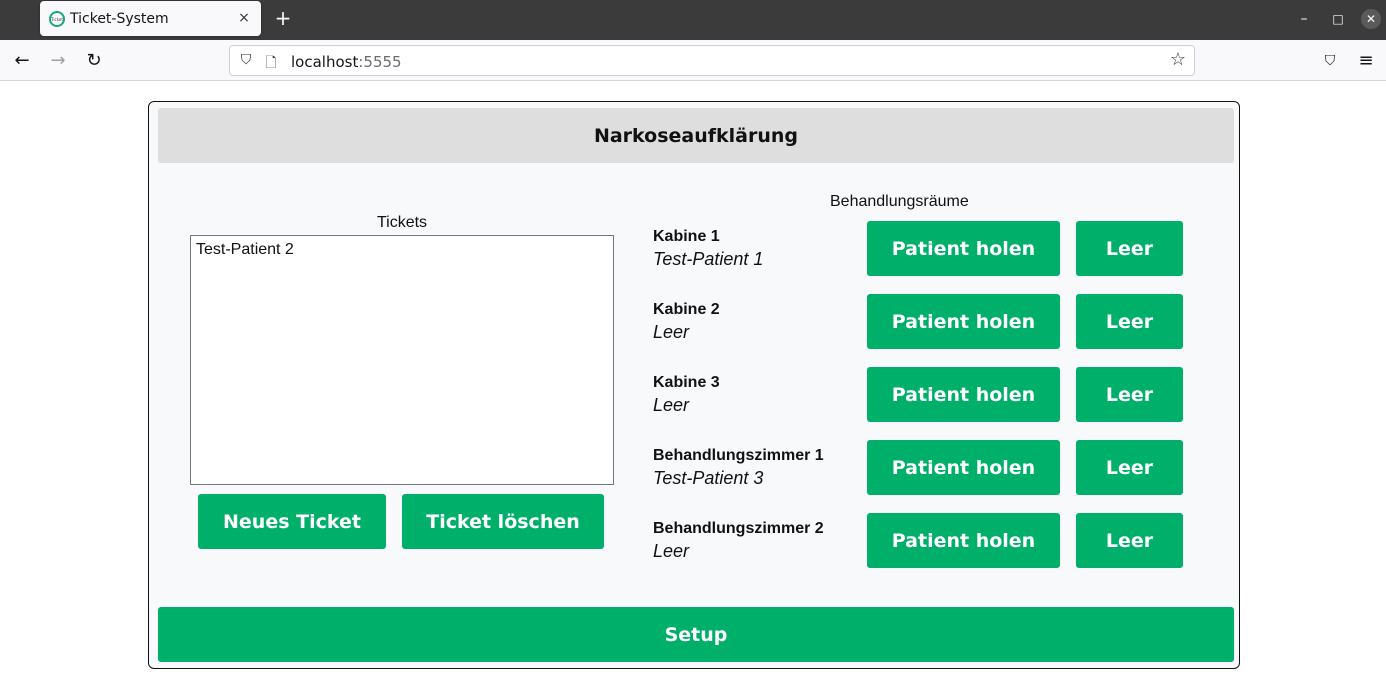  What do you see at coordinates (271, 61) in the screenshot?
I see `page-icon: 🗋` at bounding box center [271, 61].